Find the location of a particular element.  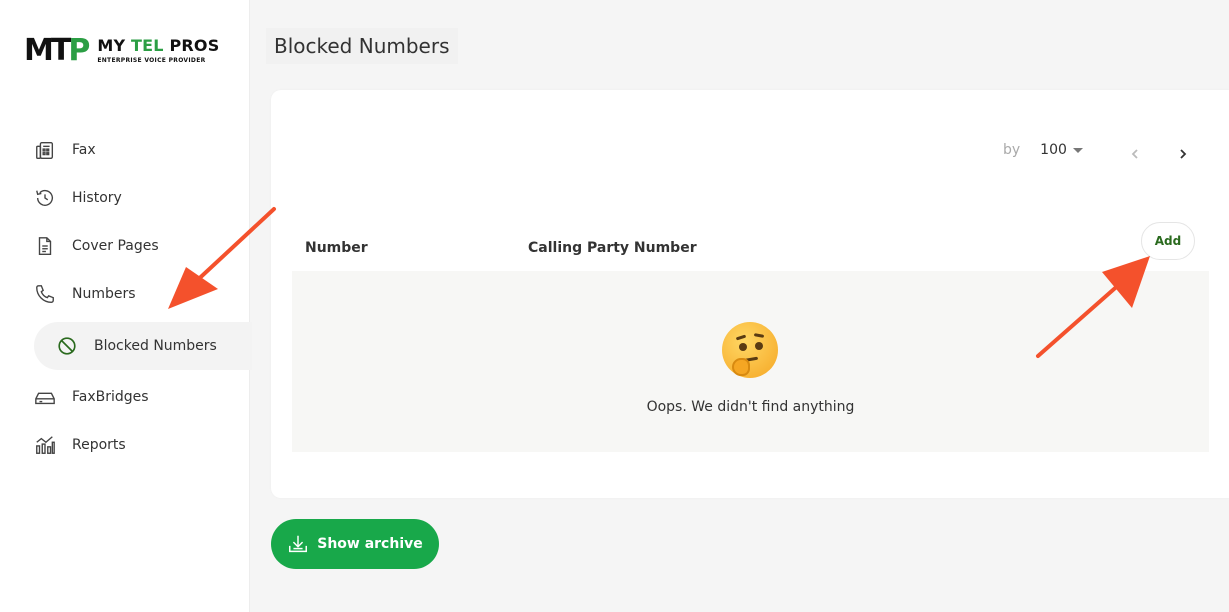

blocked-icon is located at coordinates (67, 346).